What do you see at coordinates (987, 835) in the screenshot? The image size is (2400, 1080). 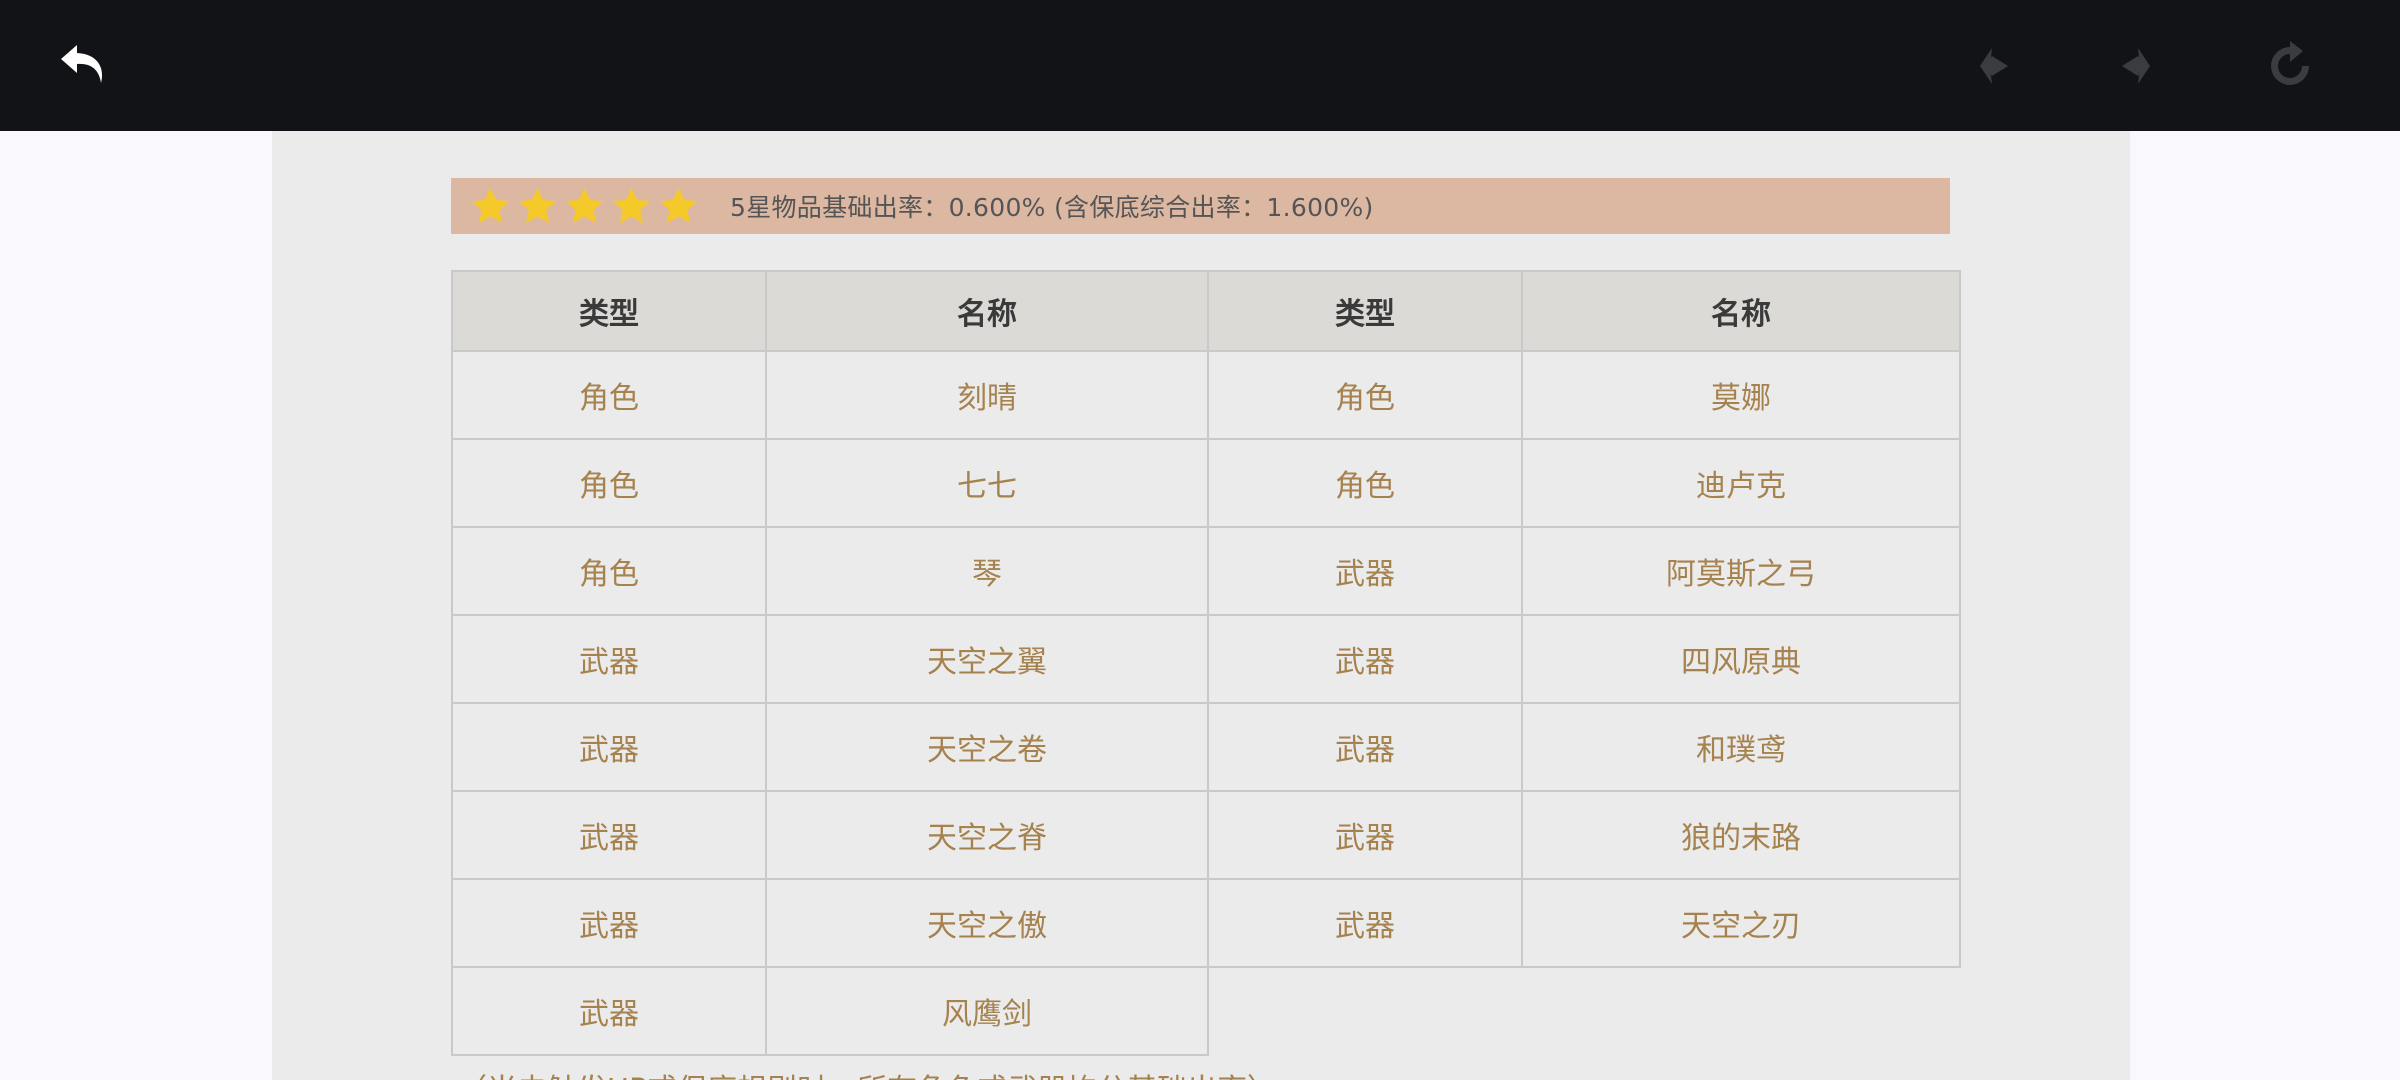 I see `item-name-cell: 天空之脊` at bounding box center [987, 835].